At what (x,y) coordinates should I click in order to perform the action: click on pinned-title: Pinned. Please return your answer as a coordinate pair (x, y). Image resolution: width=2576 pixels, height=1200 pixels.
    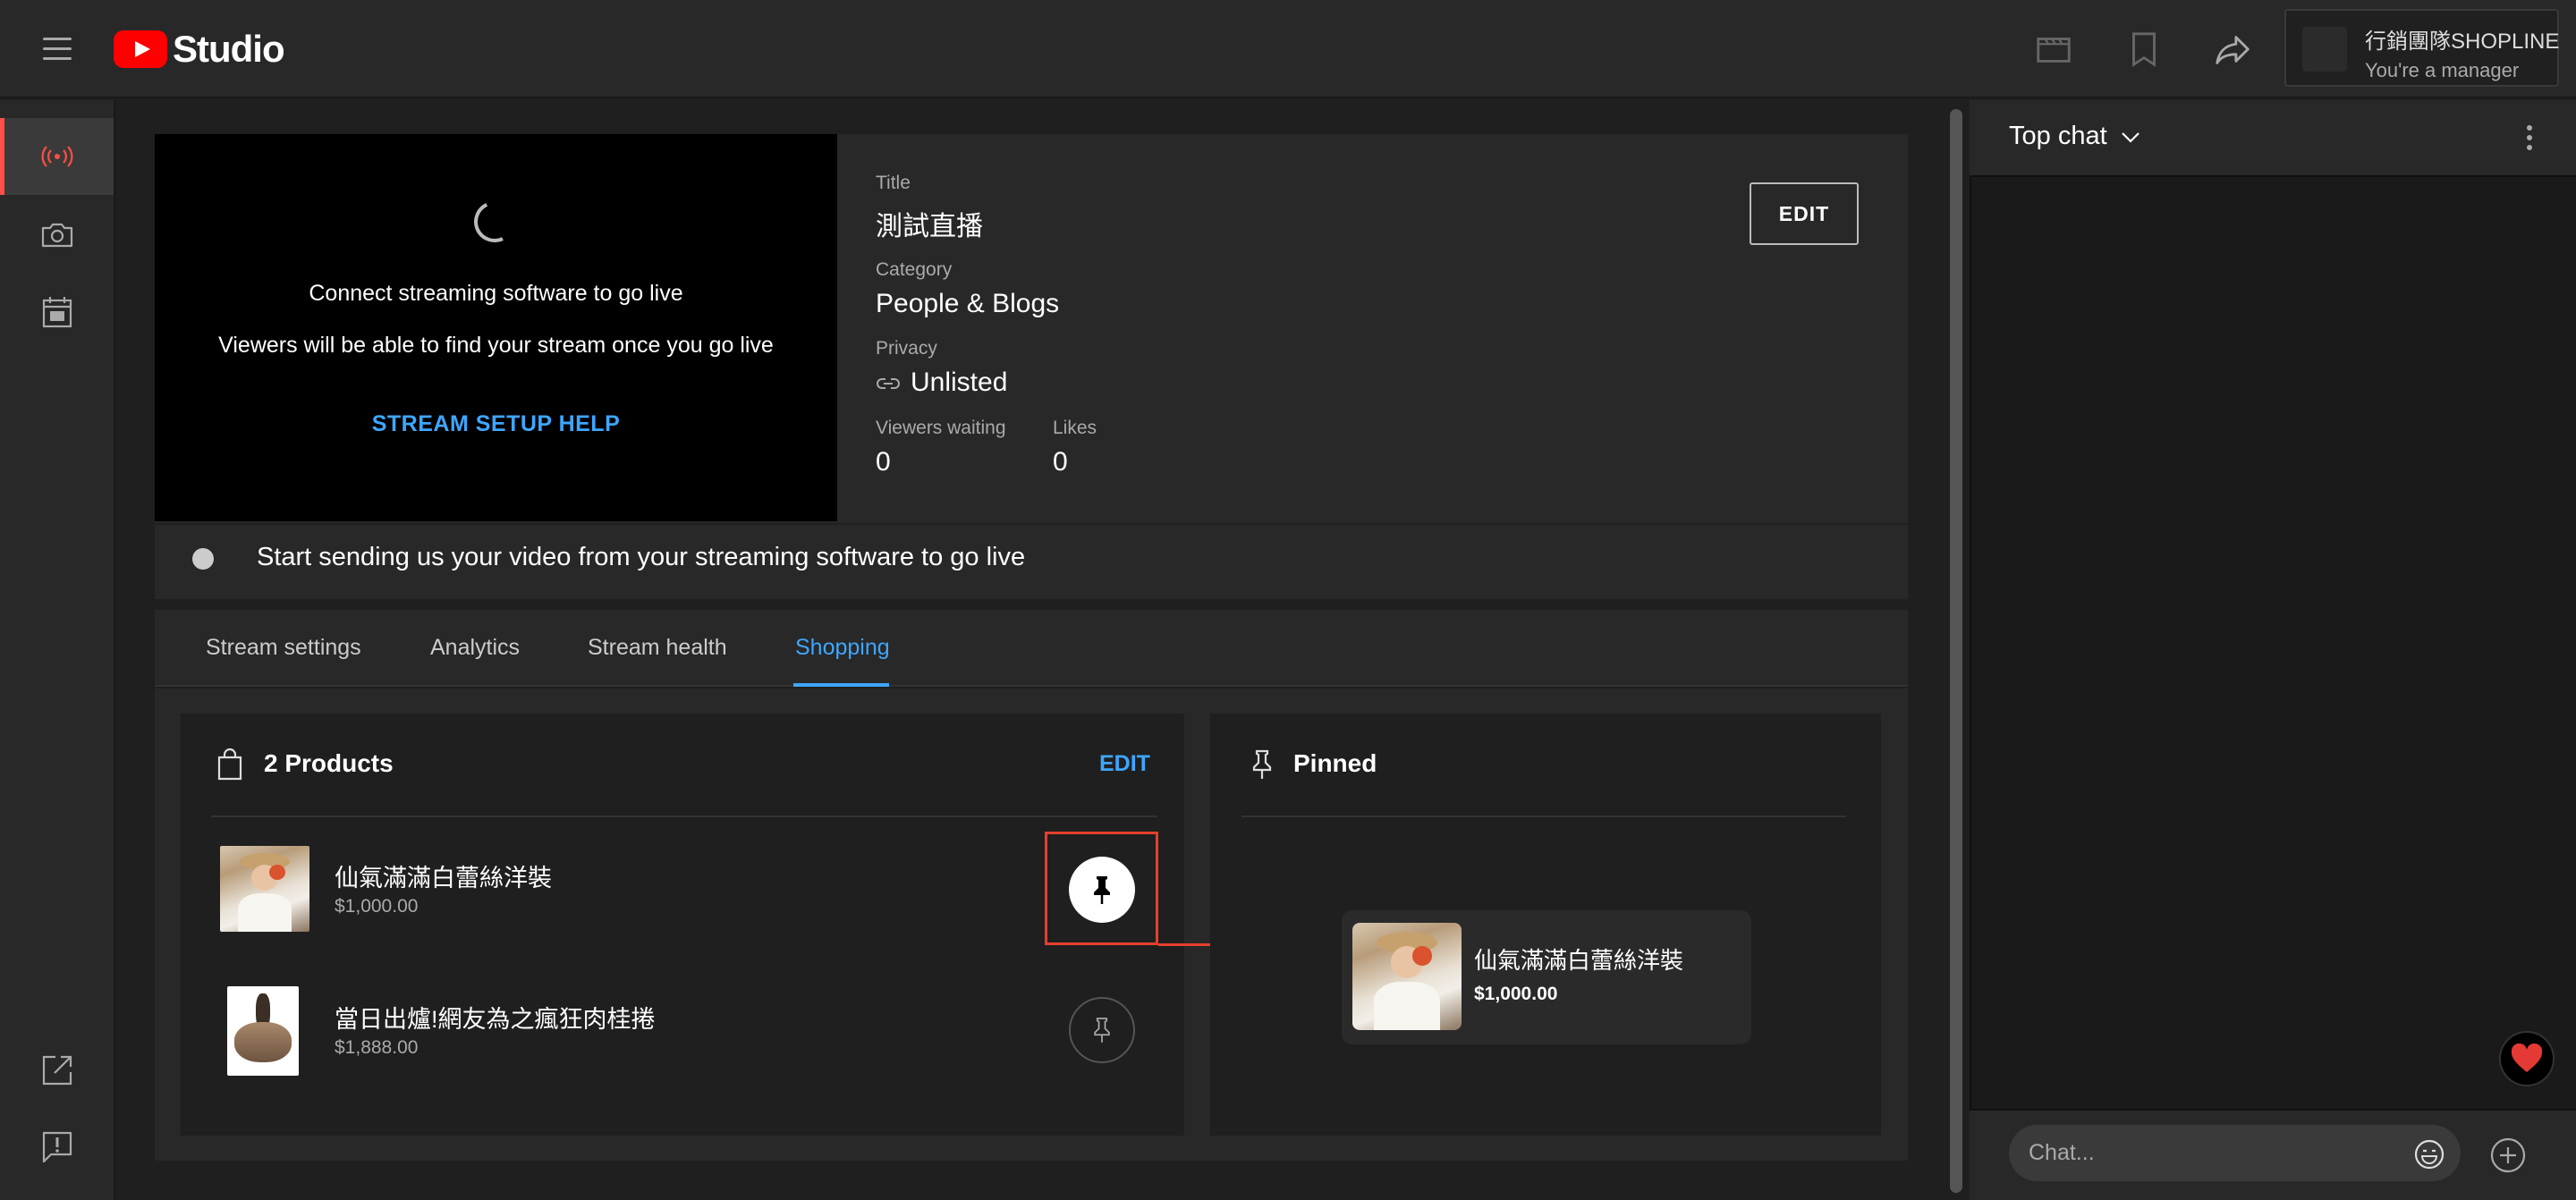
    Looking at the image, I should click on (1335, 763).